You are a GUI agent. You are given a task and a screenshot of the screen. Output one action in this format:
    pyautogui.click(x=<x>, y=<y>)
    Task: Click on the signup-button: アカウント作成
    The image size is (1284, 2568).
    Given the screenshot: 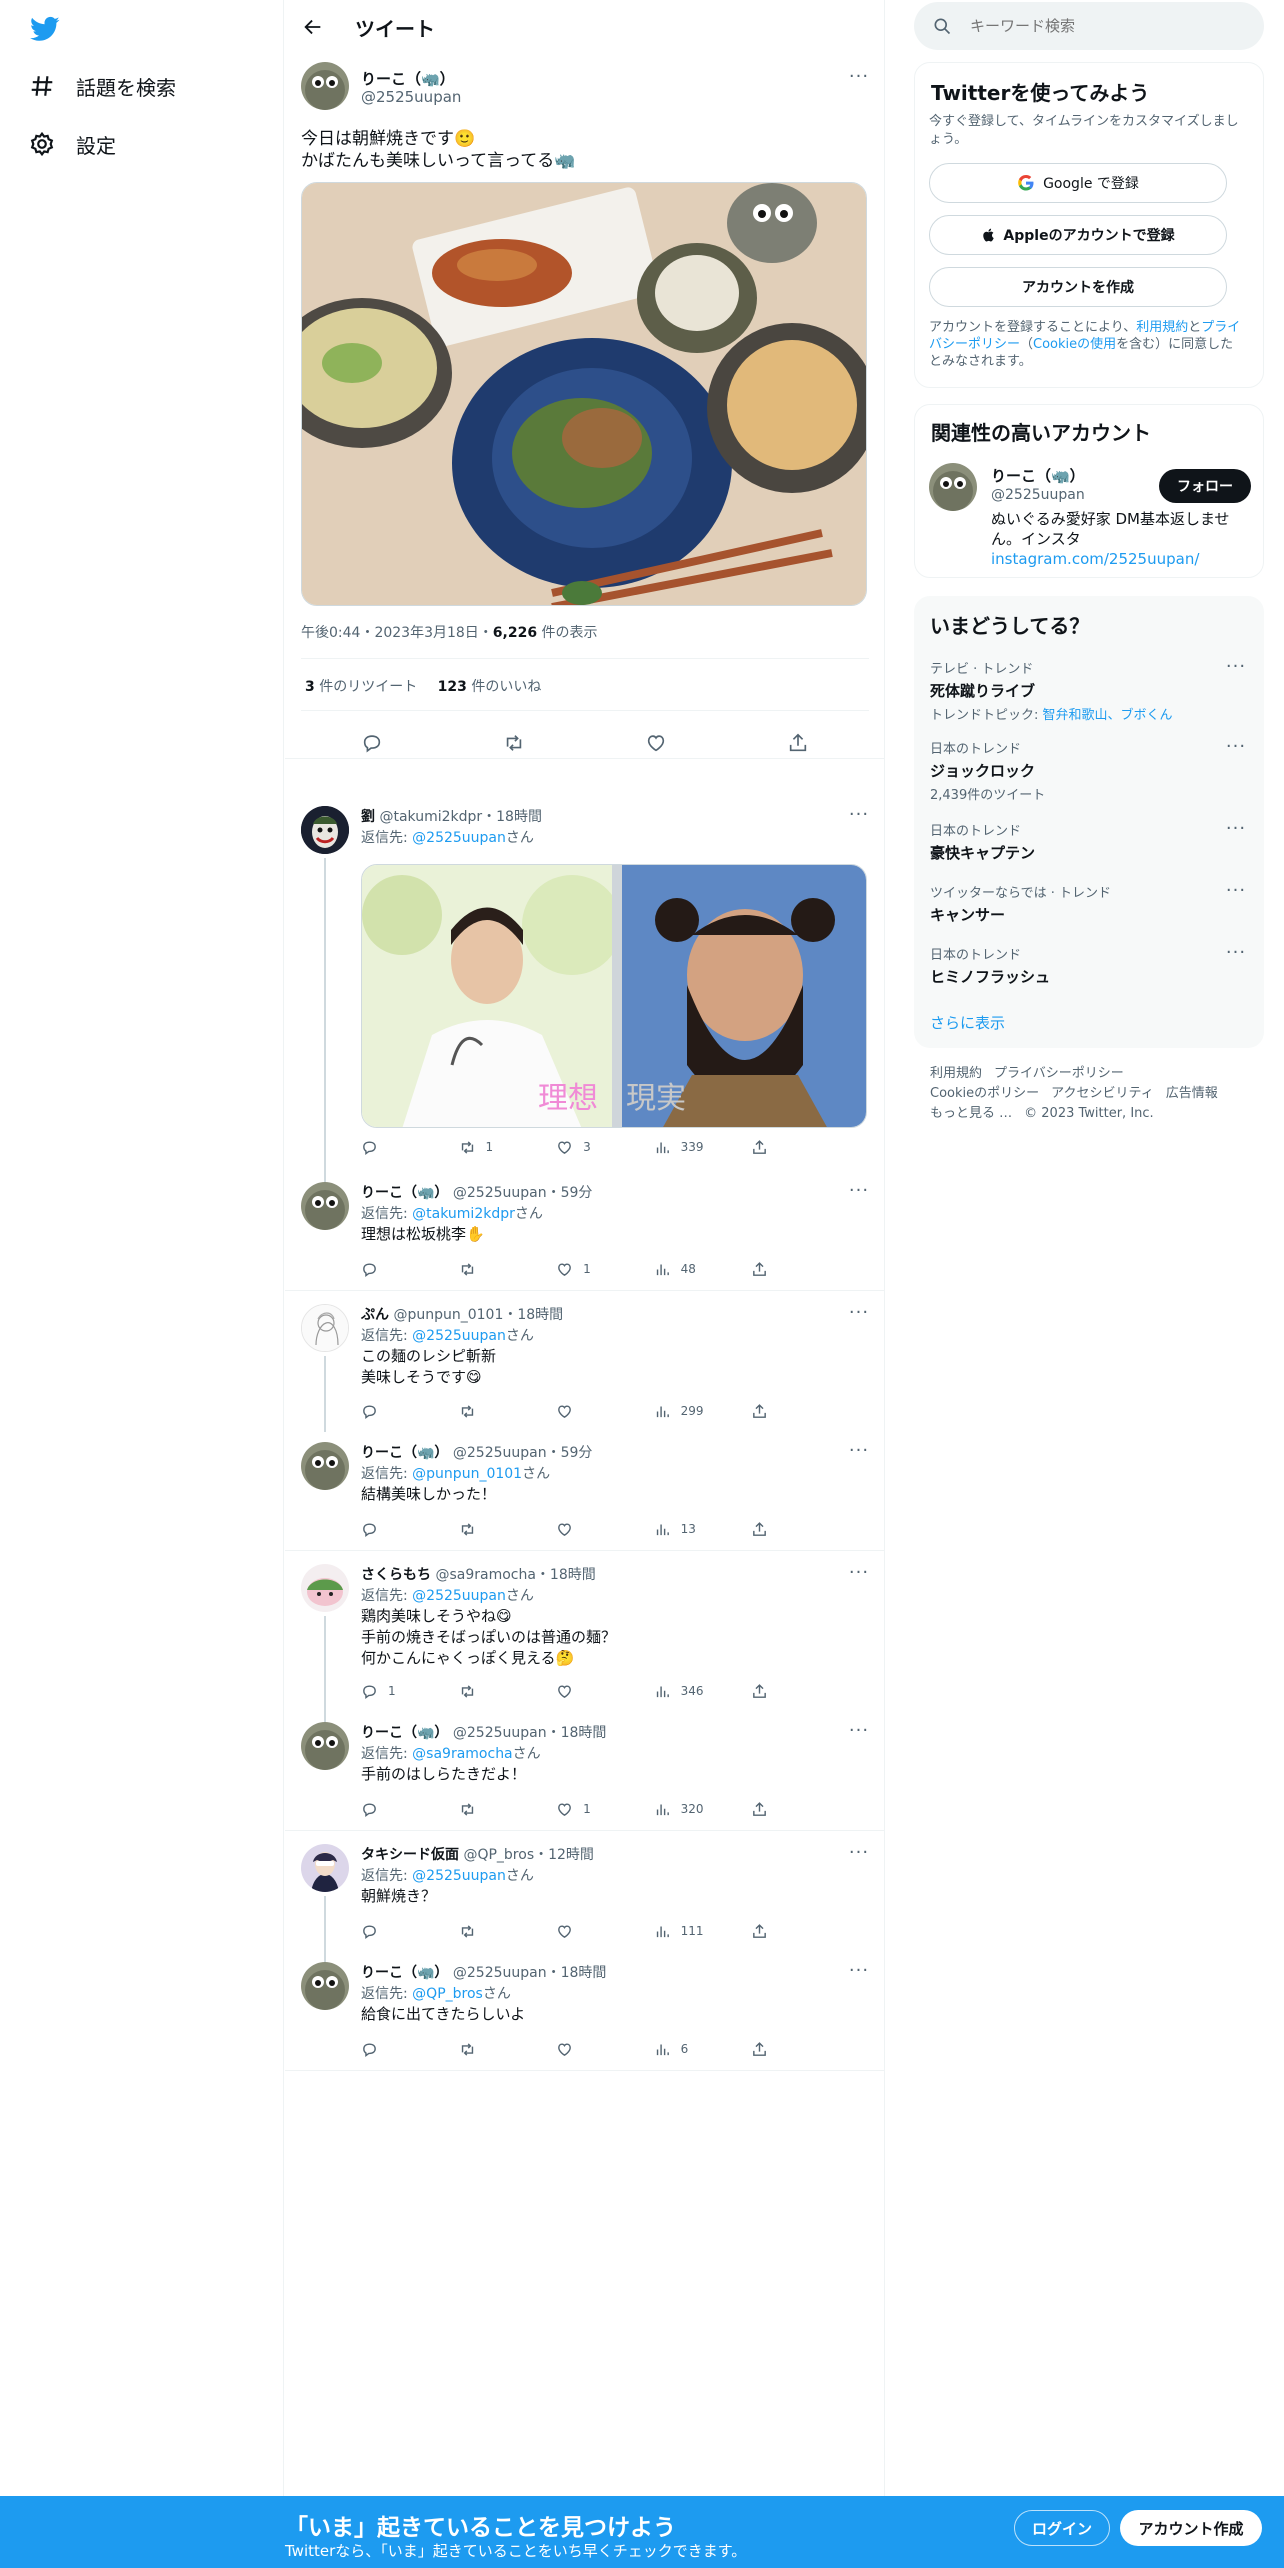 What is the action you would take?
    pyautogui.click(x=1191, y=2528)
    